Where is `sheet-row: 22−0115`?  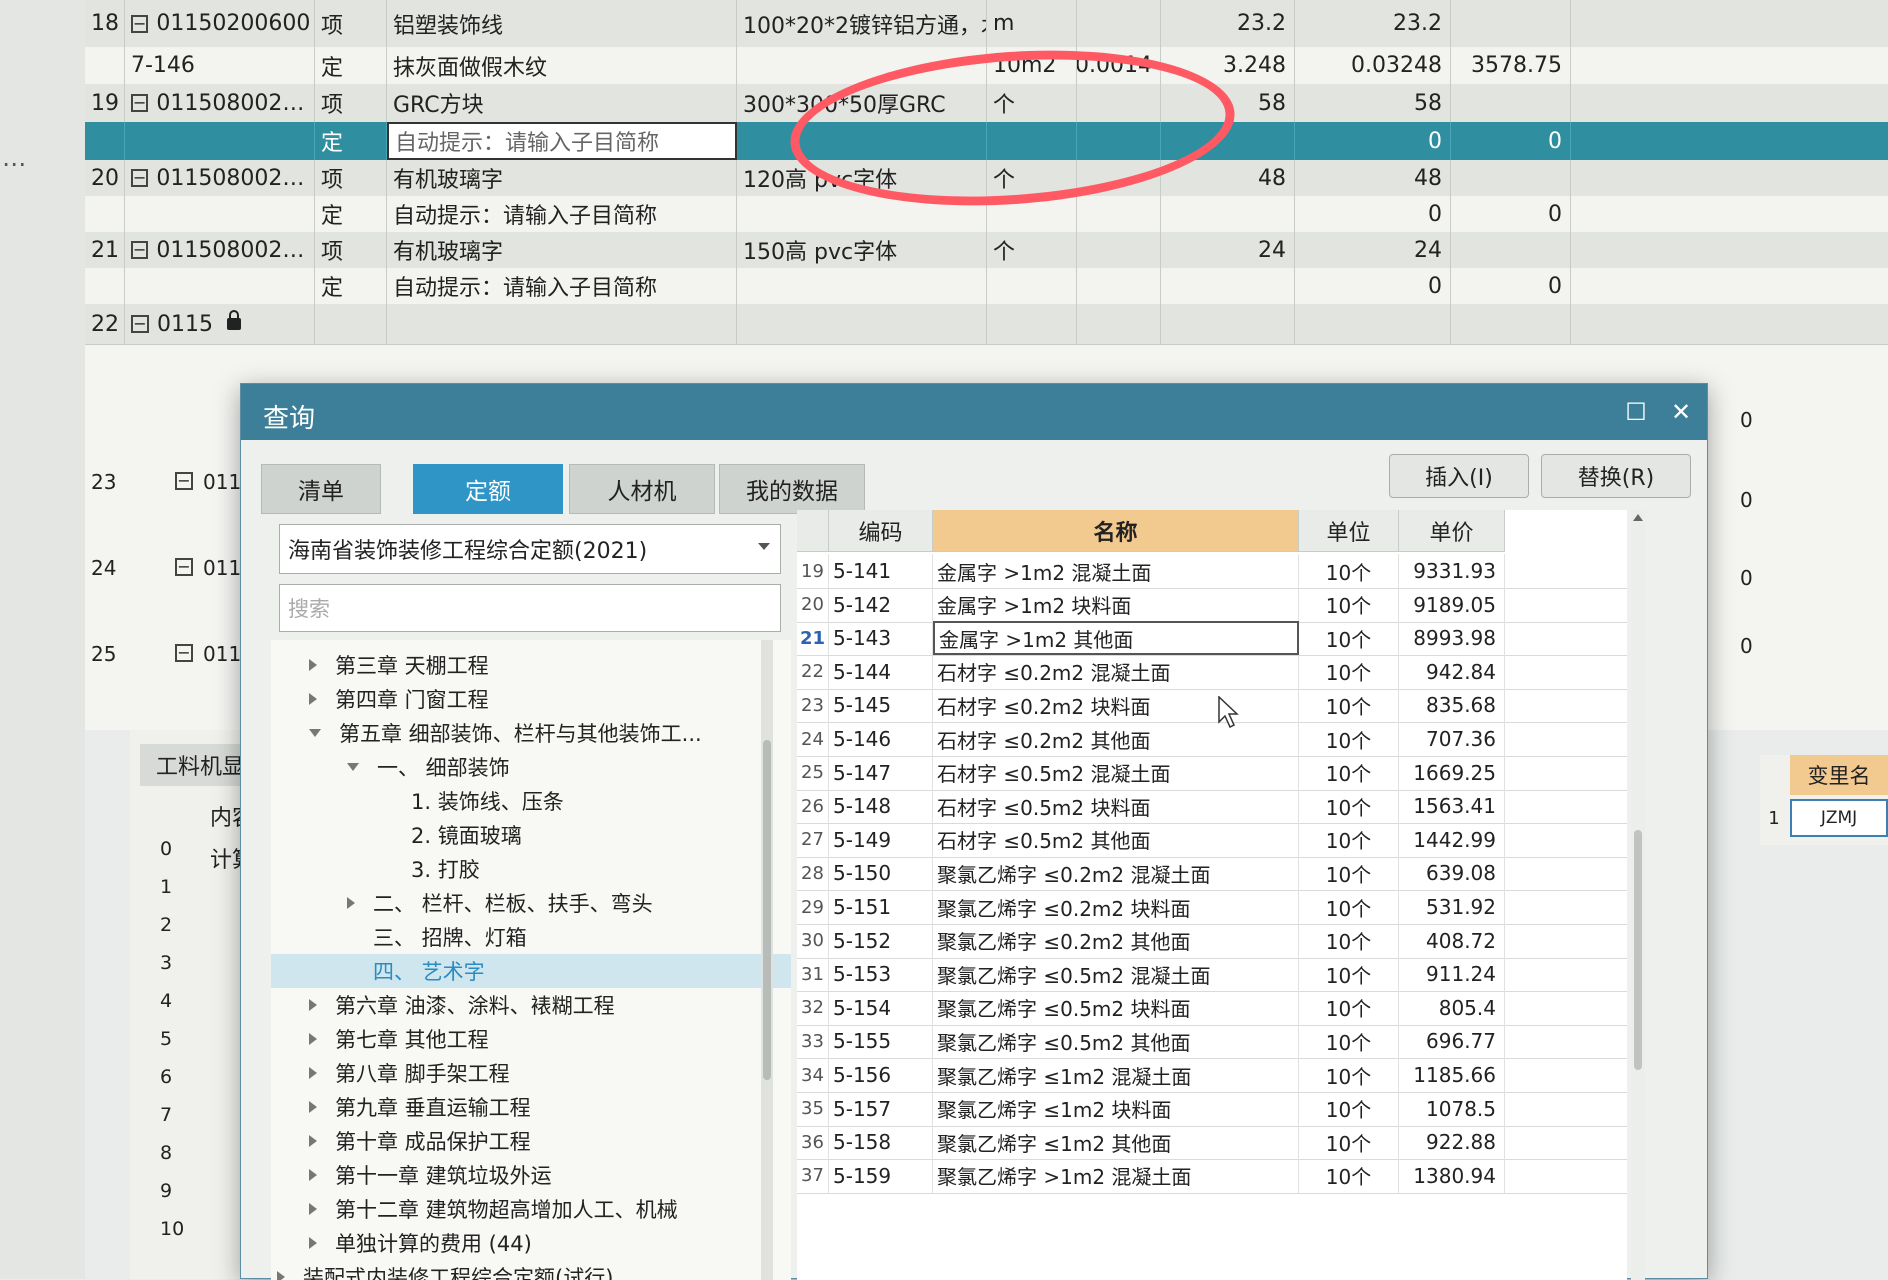
sheet-row: 22−0115 is located at coordinates (986, 324).